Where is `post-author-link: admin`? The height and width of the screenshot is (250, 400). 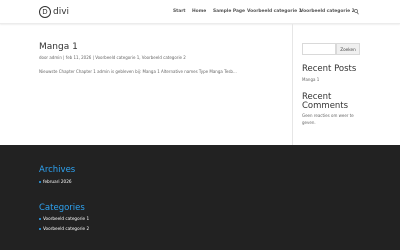
post-author-link: admin is located at coordinates (55, 57).